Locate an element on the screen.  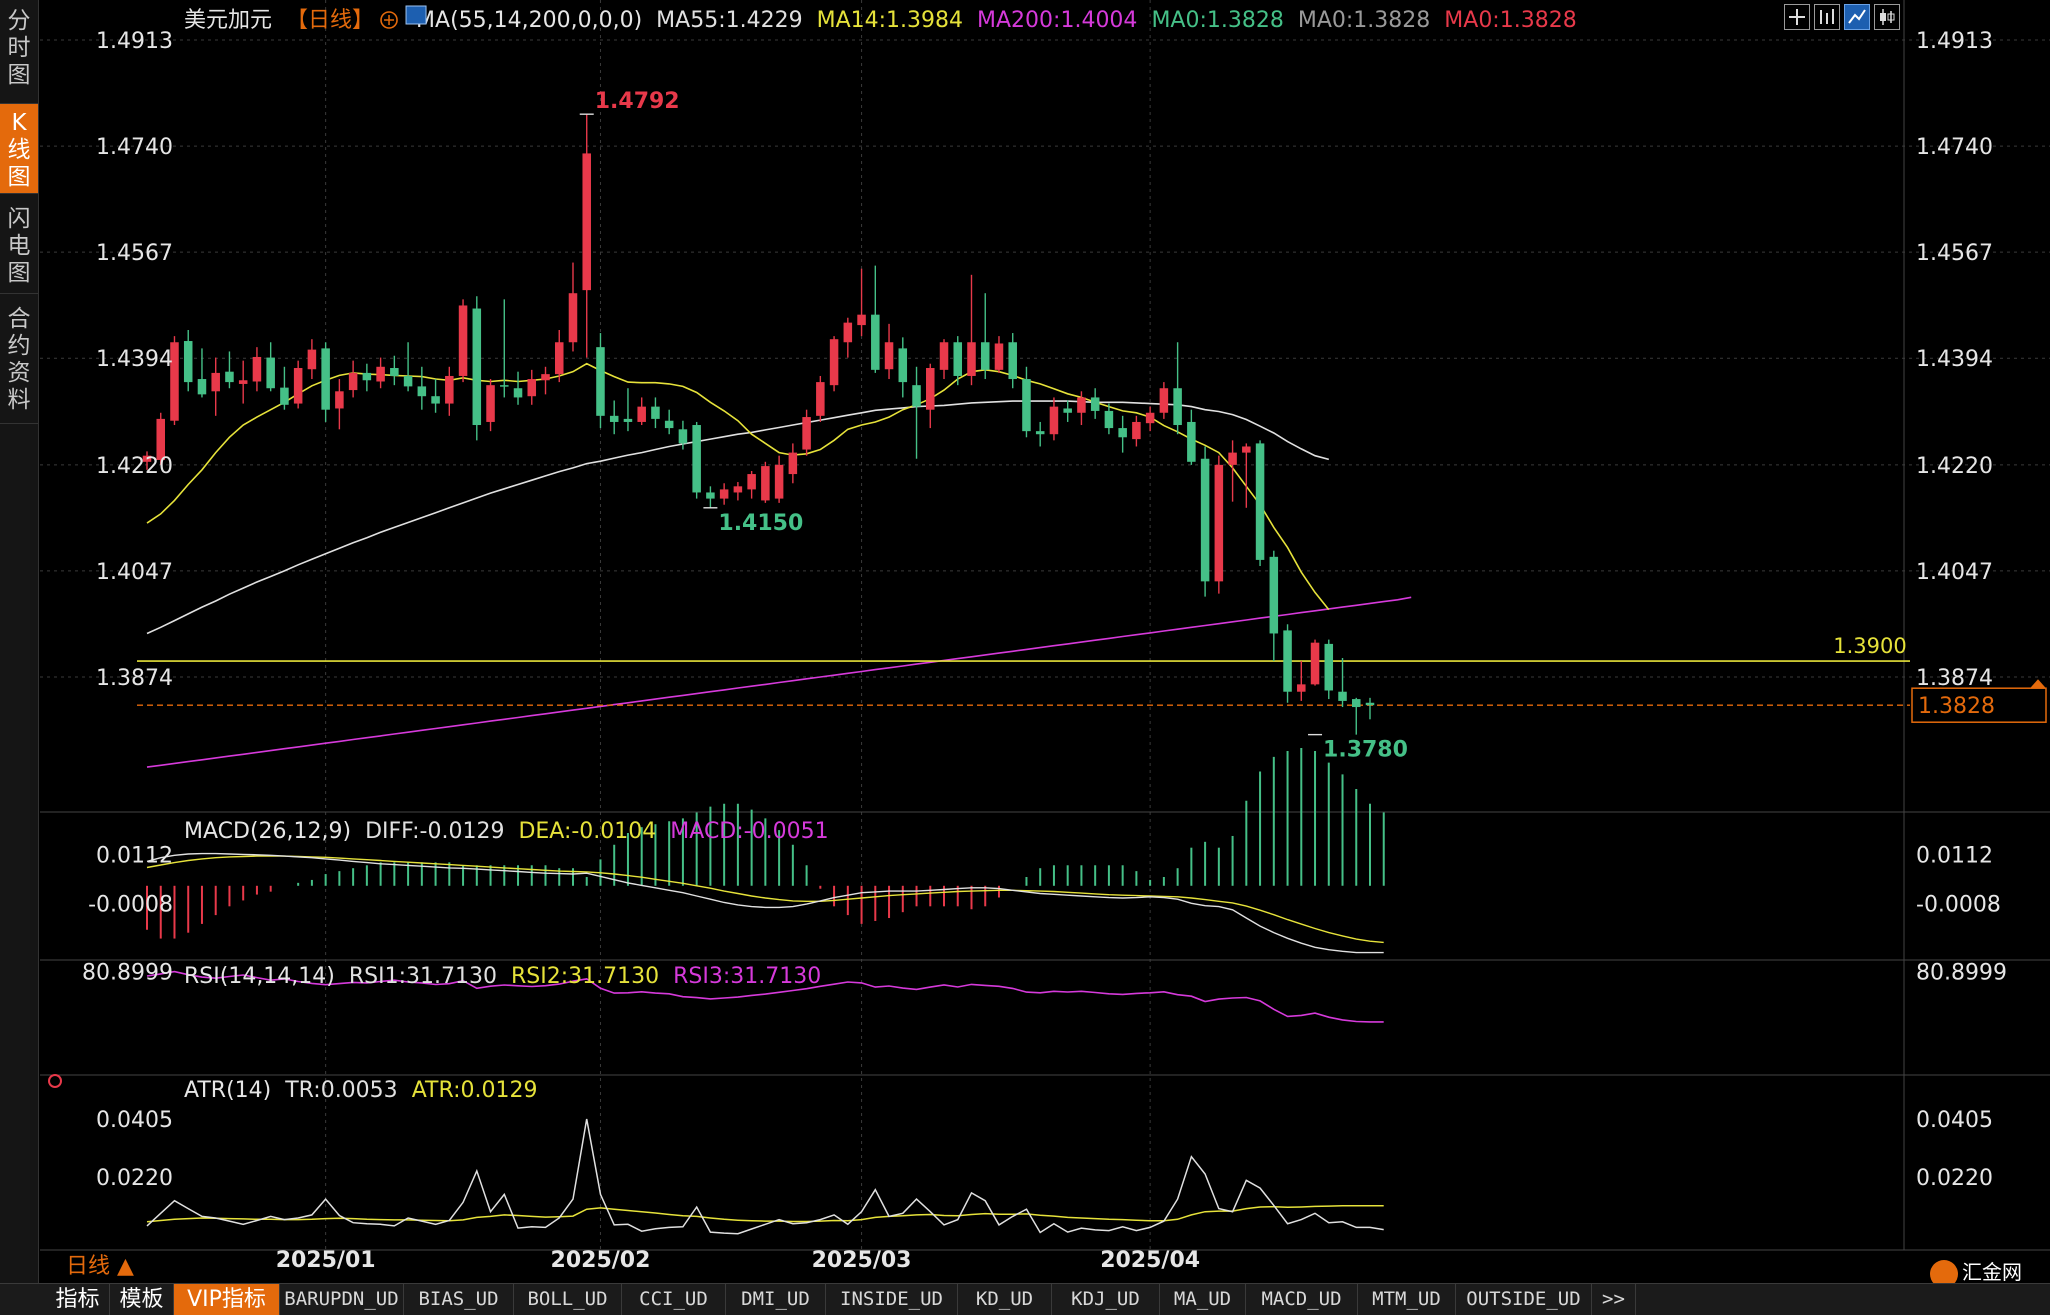
macd-y-tick-right: -0.0008 is located at coordinates (1958, 904).